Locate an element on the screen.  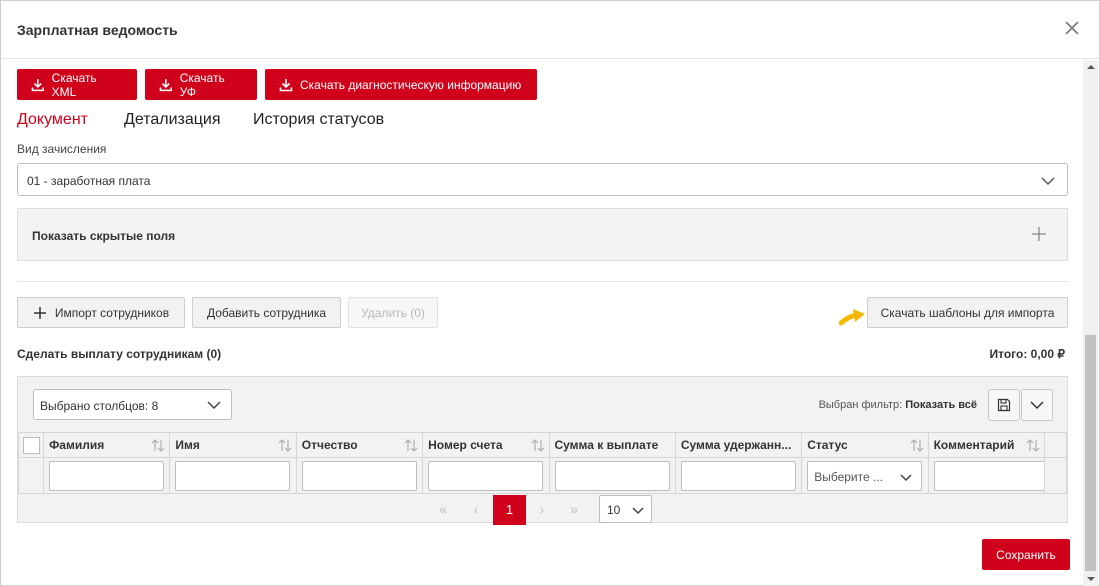
download-uf-button: Скачать УФ is located at coordinates (201, 84).